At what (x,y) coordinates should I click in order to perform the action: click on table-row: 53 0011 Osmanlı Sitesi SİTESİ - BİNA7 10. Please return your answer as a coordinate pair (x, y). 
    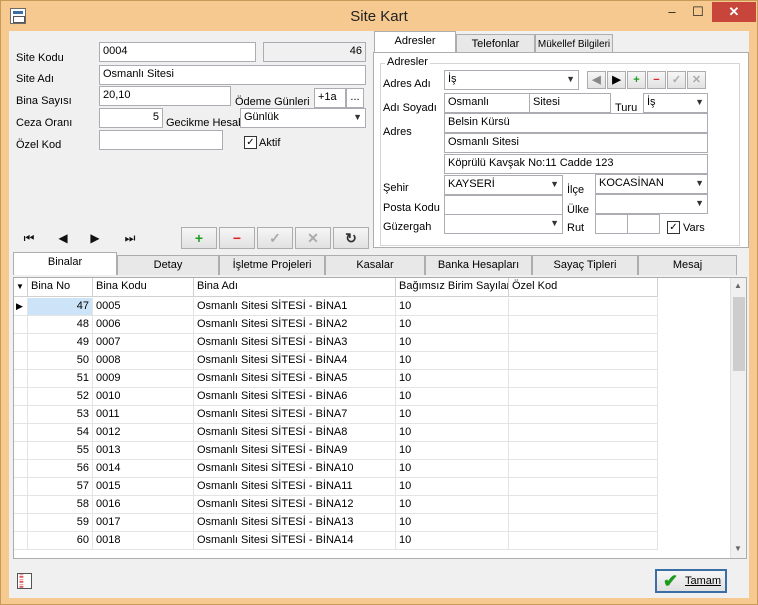
    Looking at the image, I should click on (336, 415).